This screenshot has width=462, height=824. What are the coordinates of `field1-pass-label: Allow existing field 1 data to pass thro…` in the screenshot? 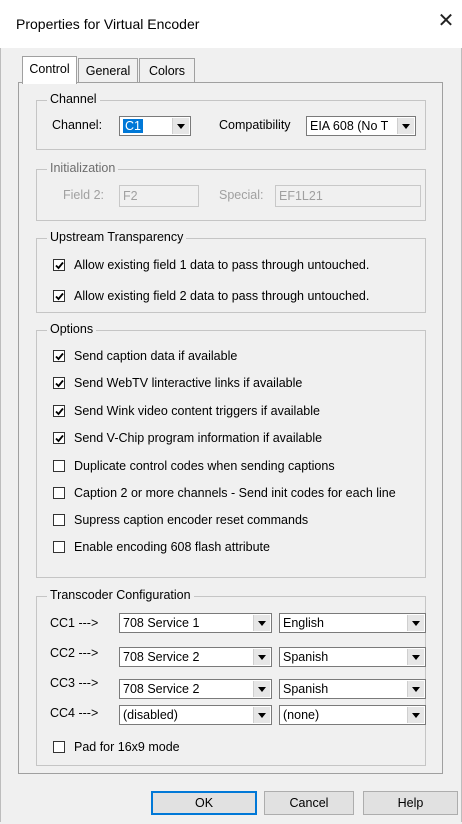 It's located at (222, 265).